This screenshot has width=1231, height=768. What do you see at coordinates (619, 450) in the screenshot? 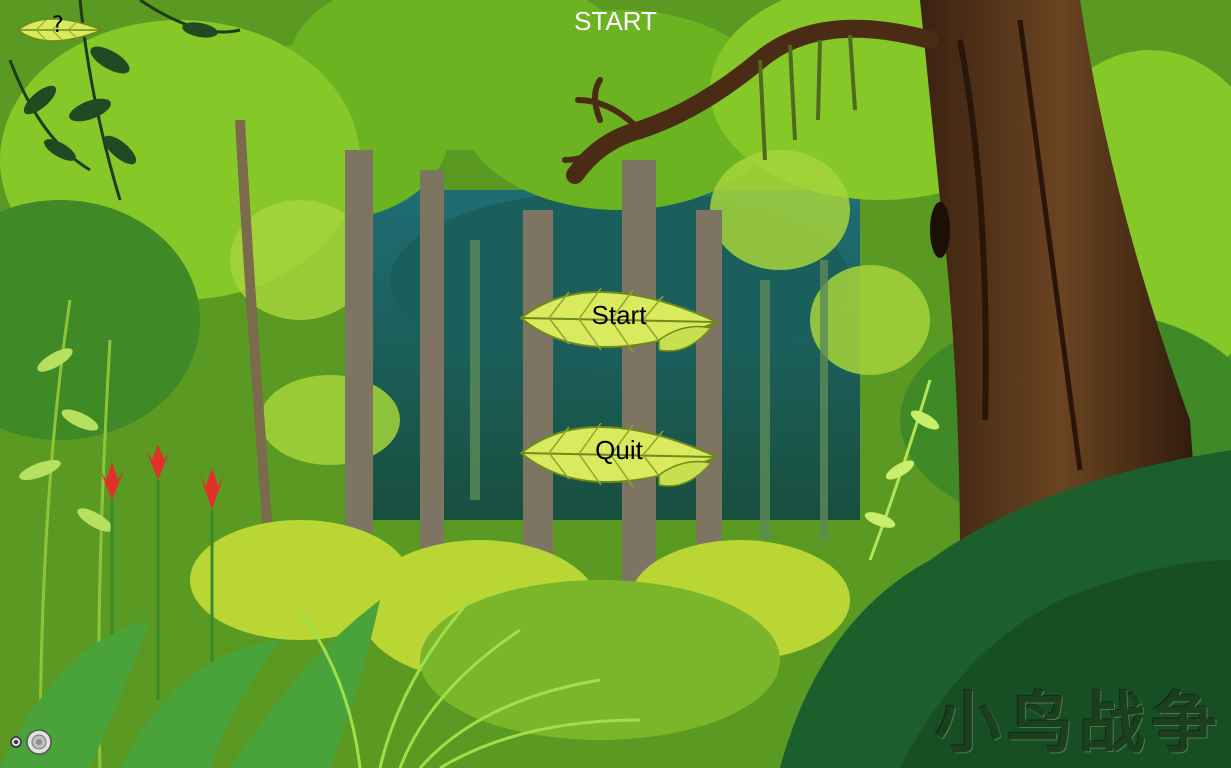
I see `quit-label: Quit` at bounding box center [619, 450].